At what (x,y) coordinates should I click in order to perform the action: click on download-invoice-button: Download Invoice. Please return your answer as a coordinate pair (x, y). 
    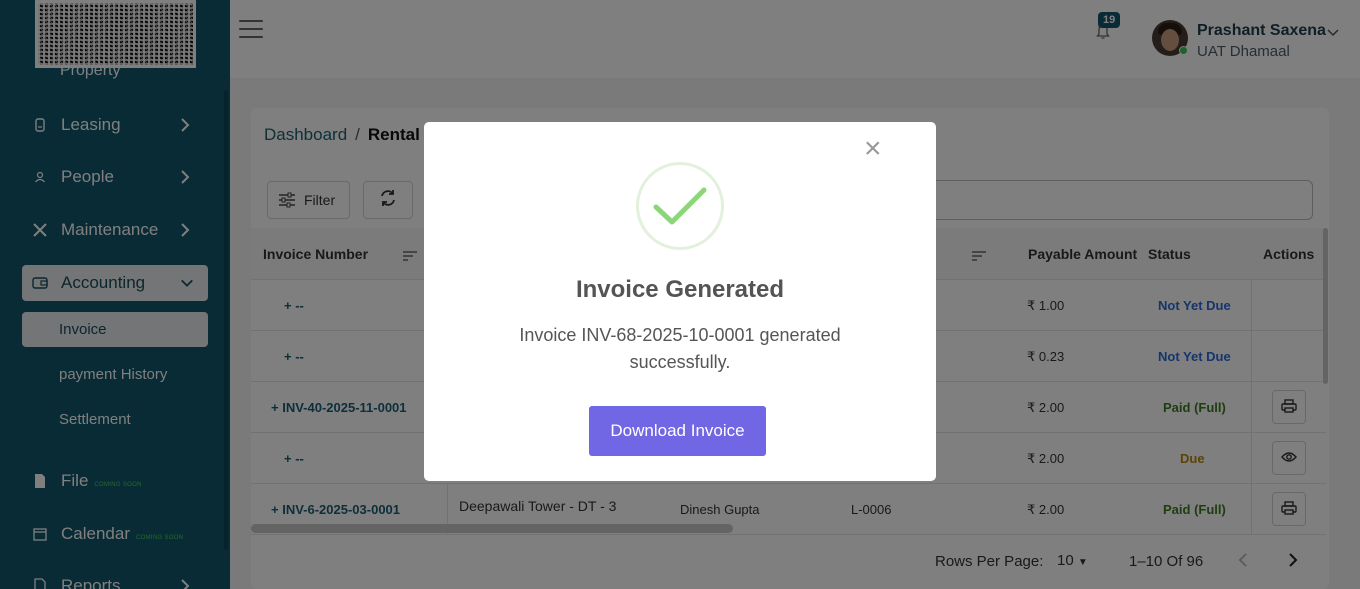
    Looking at the image, I should click on (677, 431).